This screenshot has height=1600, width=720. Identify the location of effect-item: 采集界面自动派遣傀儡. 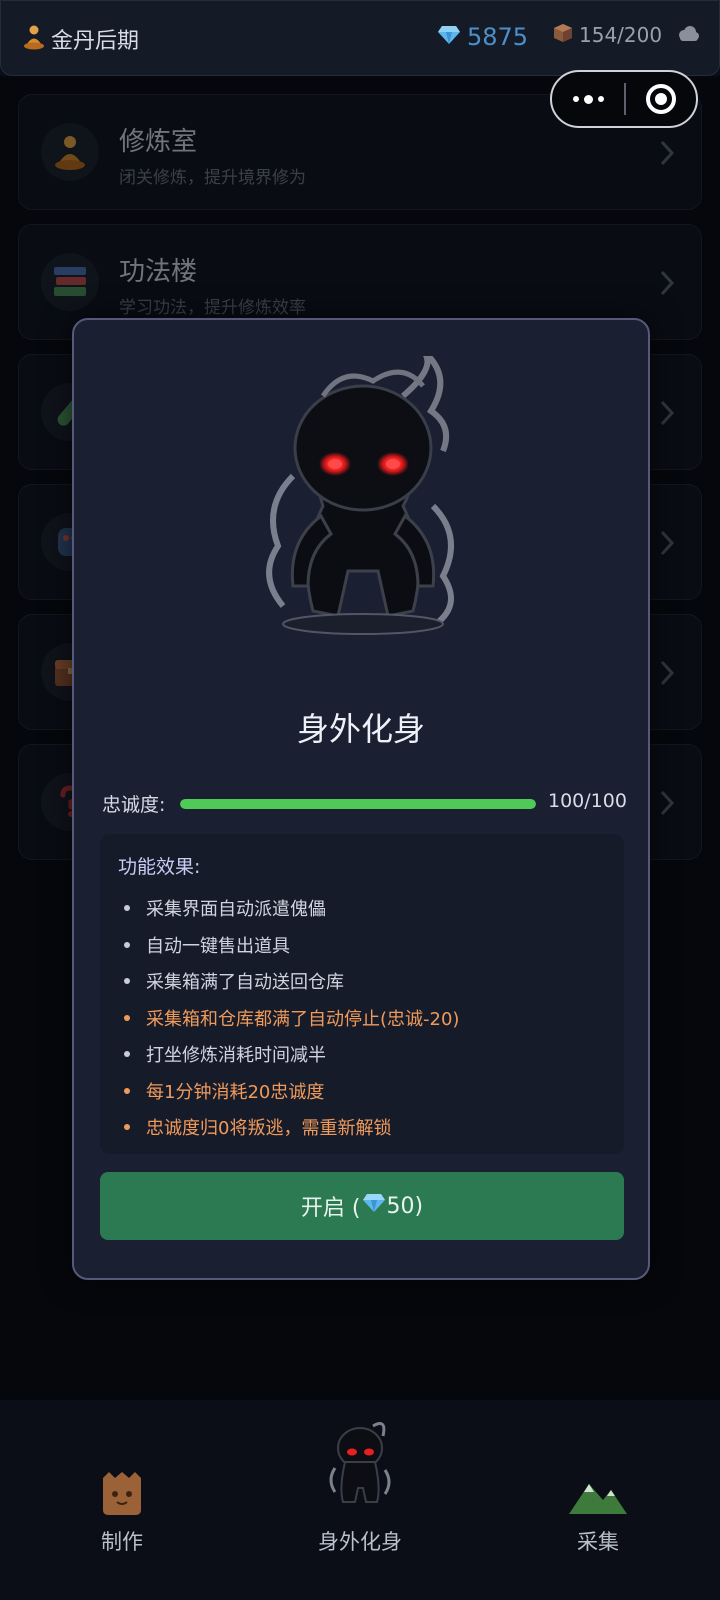
(289, 908).